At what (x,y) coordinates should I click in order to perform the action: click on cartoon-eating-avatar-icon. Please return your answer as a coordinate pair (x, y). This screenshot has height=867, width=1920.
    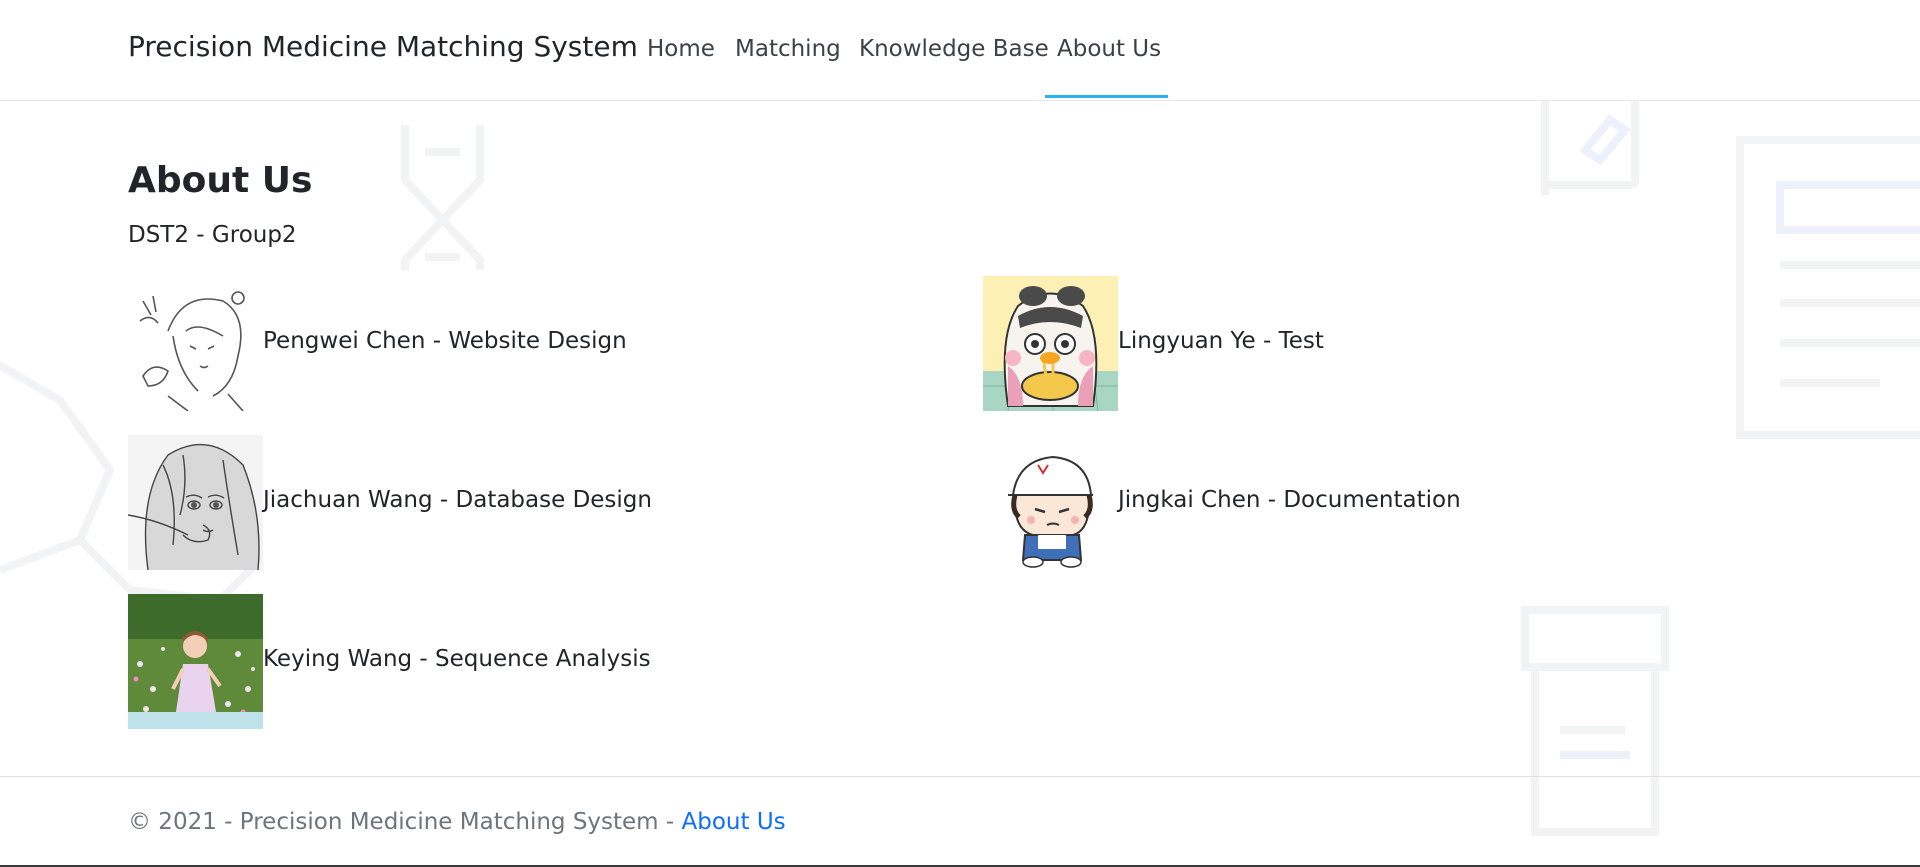
    Looking at the image, I should click on (1050, 343).